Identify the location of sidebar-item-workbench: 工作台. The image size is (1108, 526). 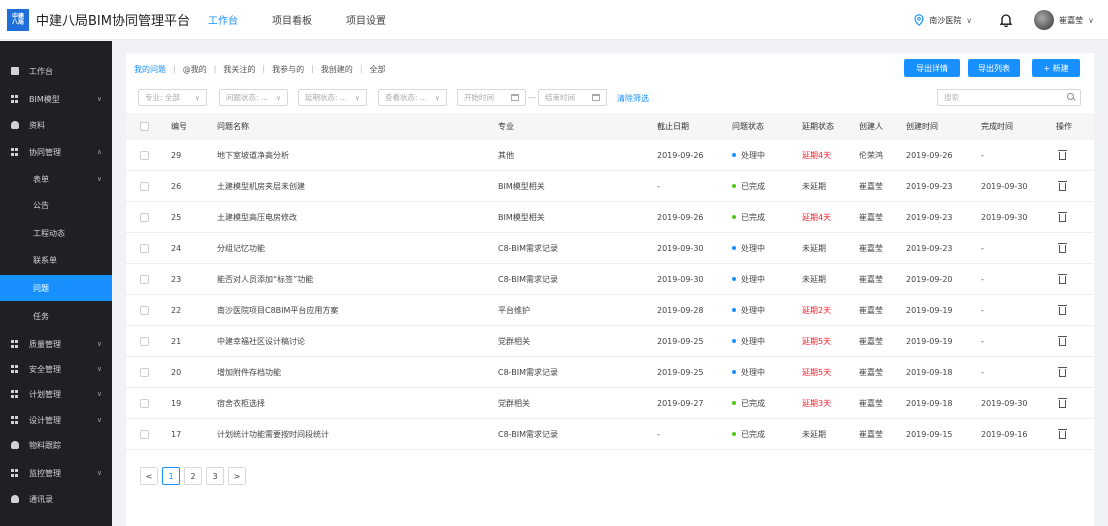
(56, 71).